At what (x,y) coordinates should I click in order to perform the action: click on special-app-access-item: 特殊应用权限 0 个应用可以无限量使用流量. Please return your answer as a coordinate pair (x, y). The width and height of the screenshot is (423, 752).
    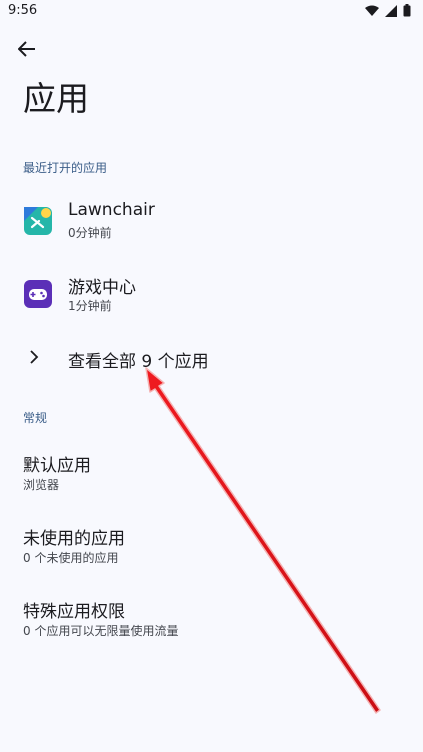
    Looking at the image, I should click on (211, 625).